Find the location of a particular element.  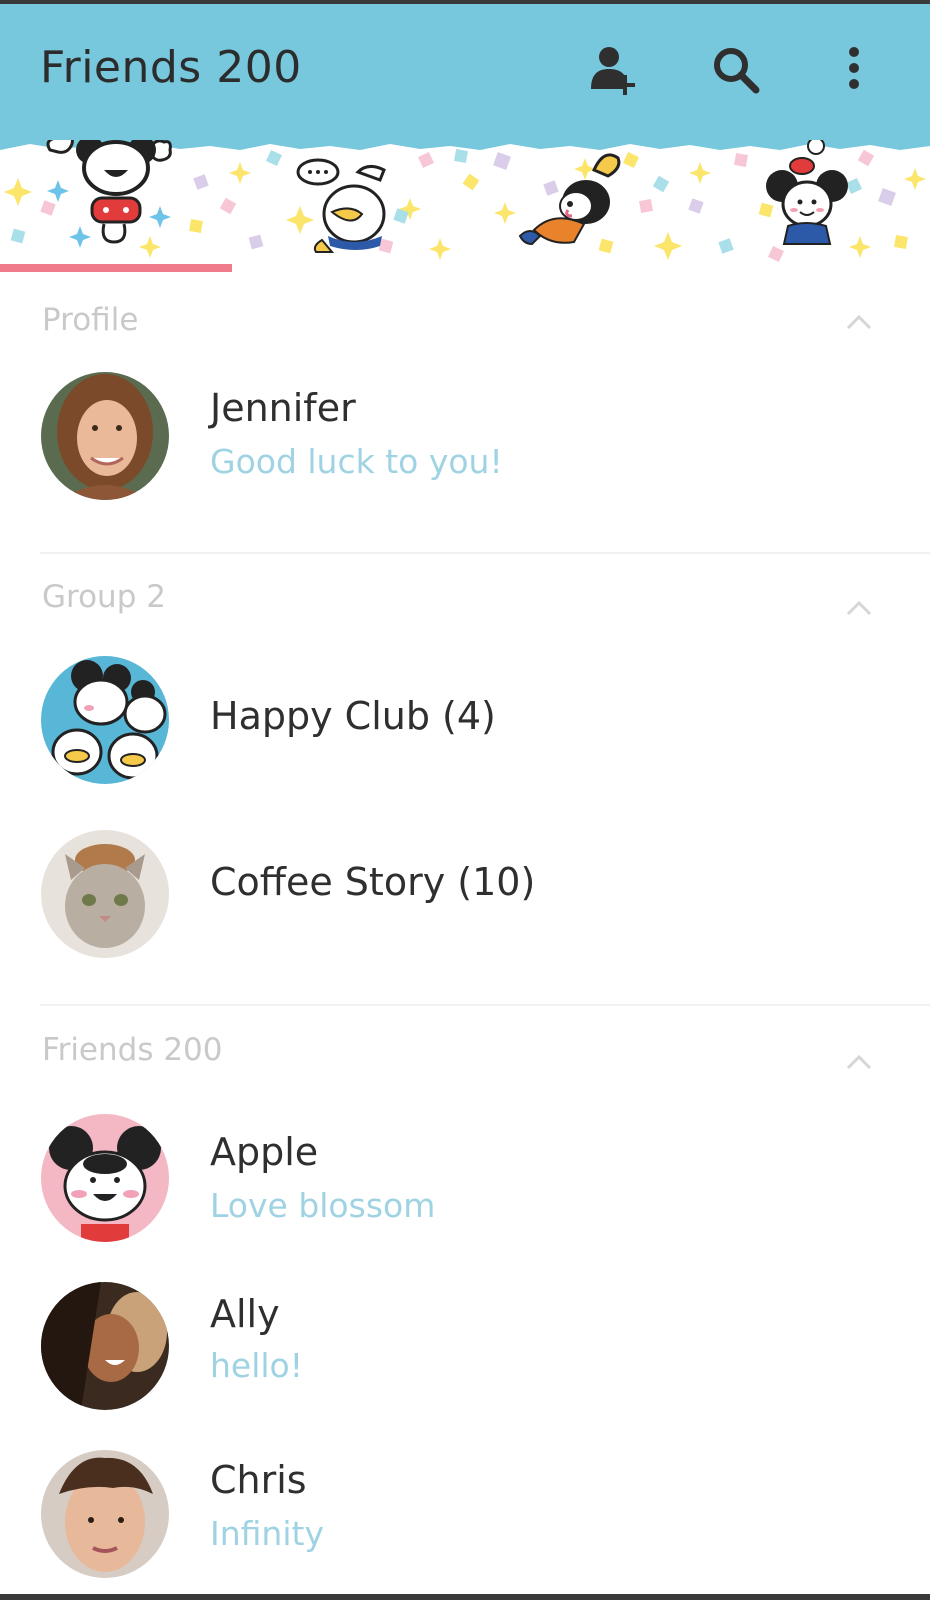

more-vertical-icon is located at coordinates (854, 70).